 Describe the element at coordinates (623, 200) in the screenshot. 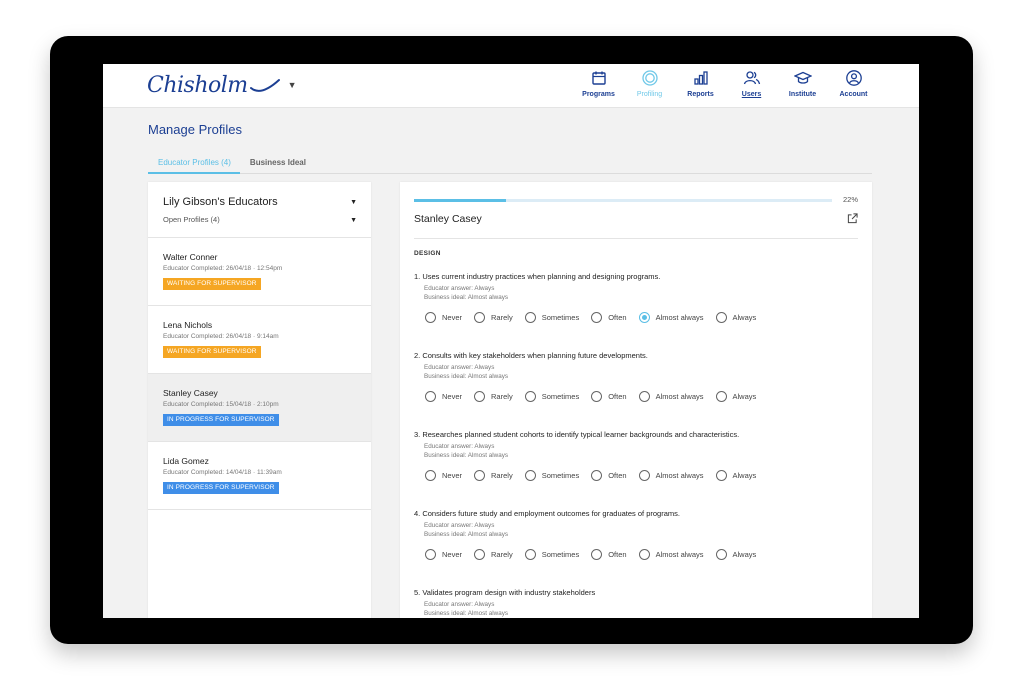

I see `progress-bar` at that location.